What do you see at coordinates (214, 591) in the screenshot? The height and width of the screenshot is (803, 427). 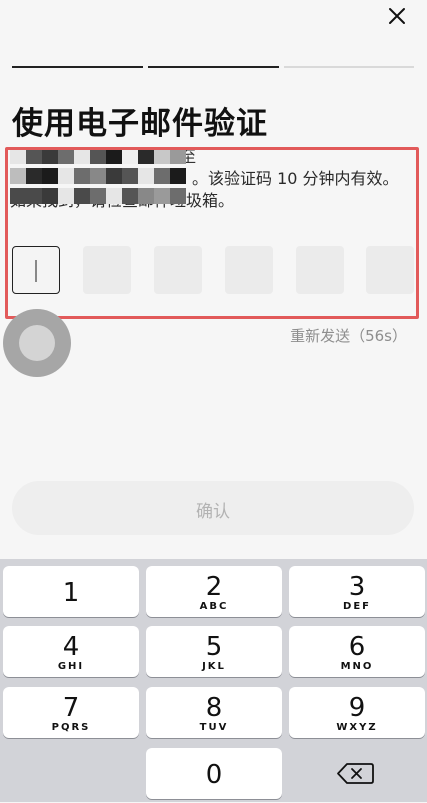 I see `key-2: 2 ABC` at bounding box center [214, 591].